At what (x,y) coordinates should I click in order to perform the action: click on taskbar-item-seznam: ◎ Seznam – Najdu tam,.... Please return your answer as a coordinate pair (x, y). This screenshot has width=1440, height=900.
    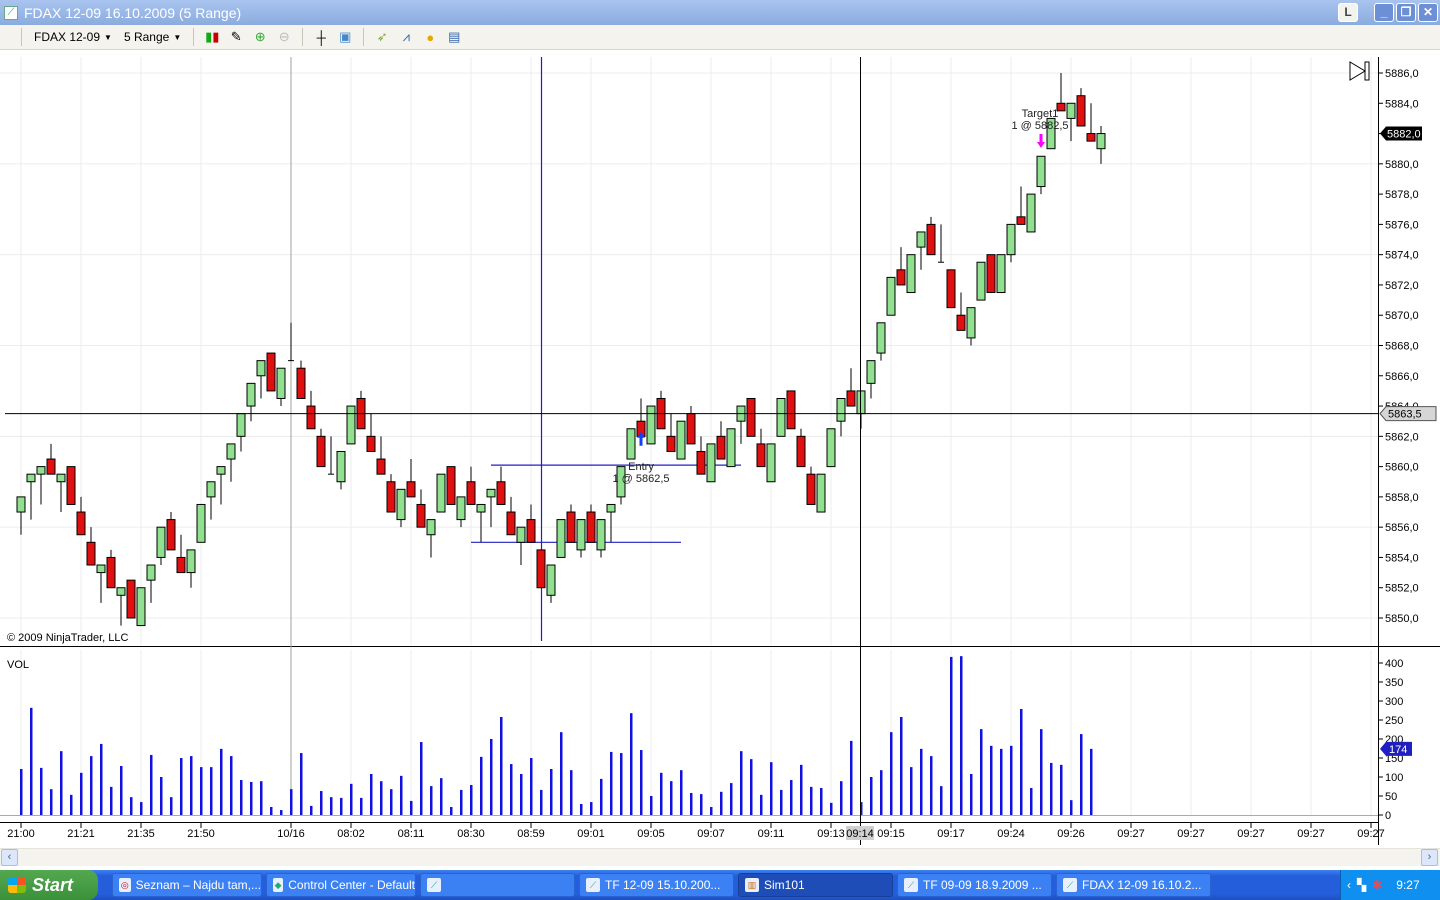
    Looking at the image, I should click on (187, 885).